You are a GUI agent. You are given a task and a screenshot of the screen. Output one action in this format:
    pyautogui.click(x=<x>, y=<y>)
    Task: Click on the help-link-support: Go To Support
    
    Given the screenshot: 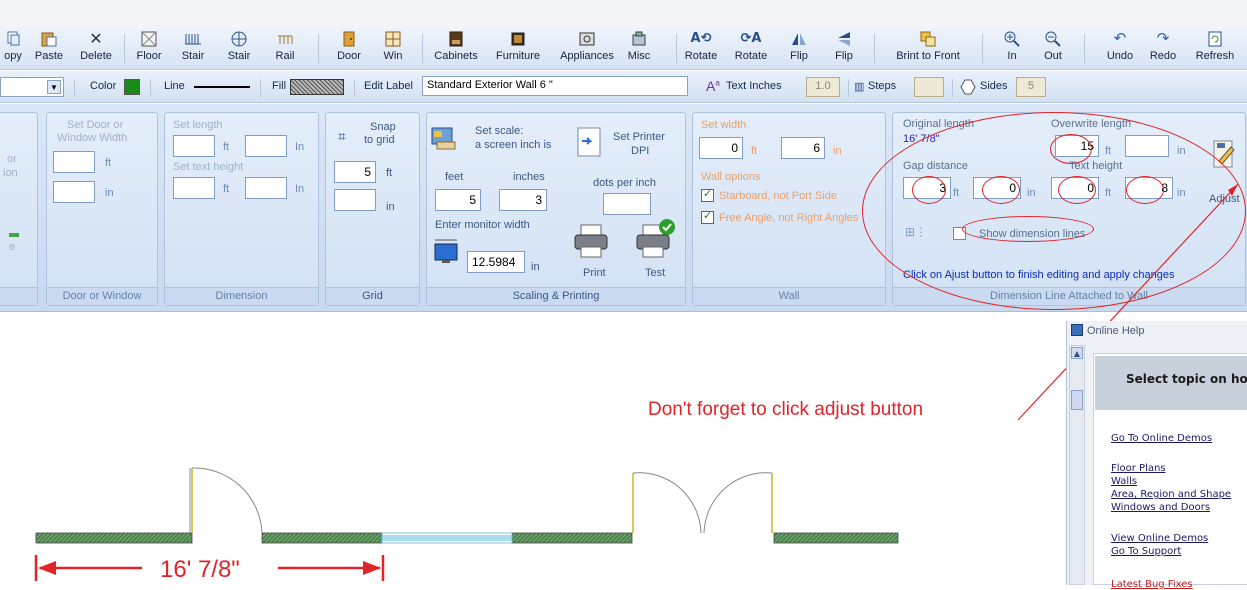 What is the action you would take?
    pyautogui.click(x=1146, y=551)
    